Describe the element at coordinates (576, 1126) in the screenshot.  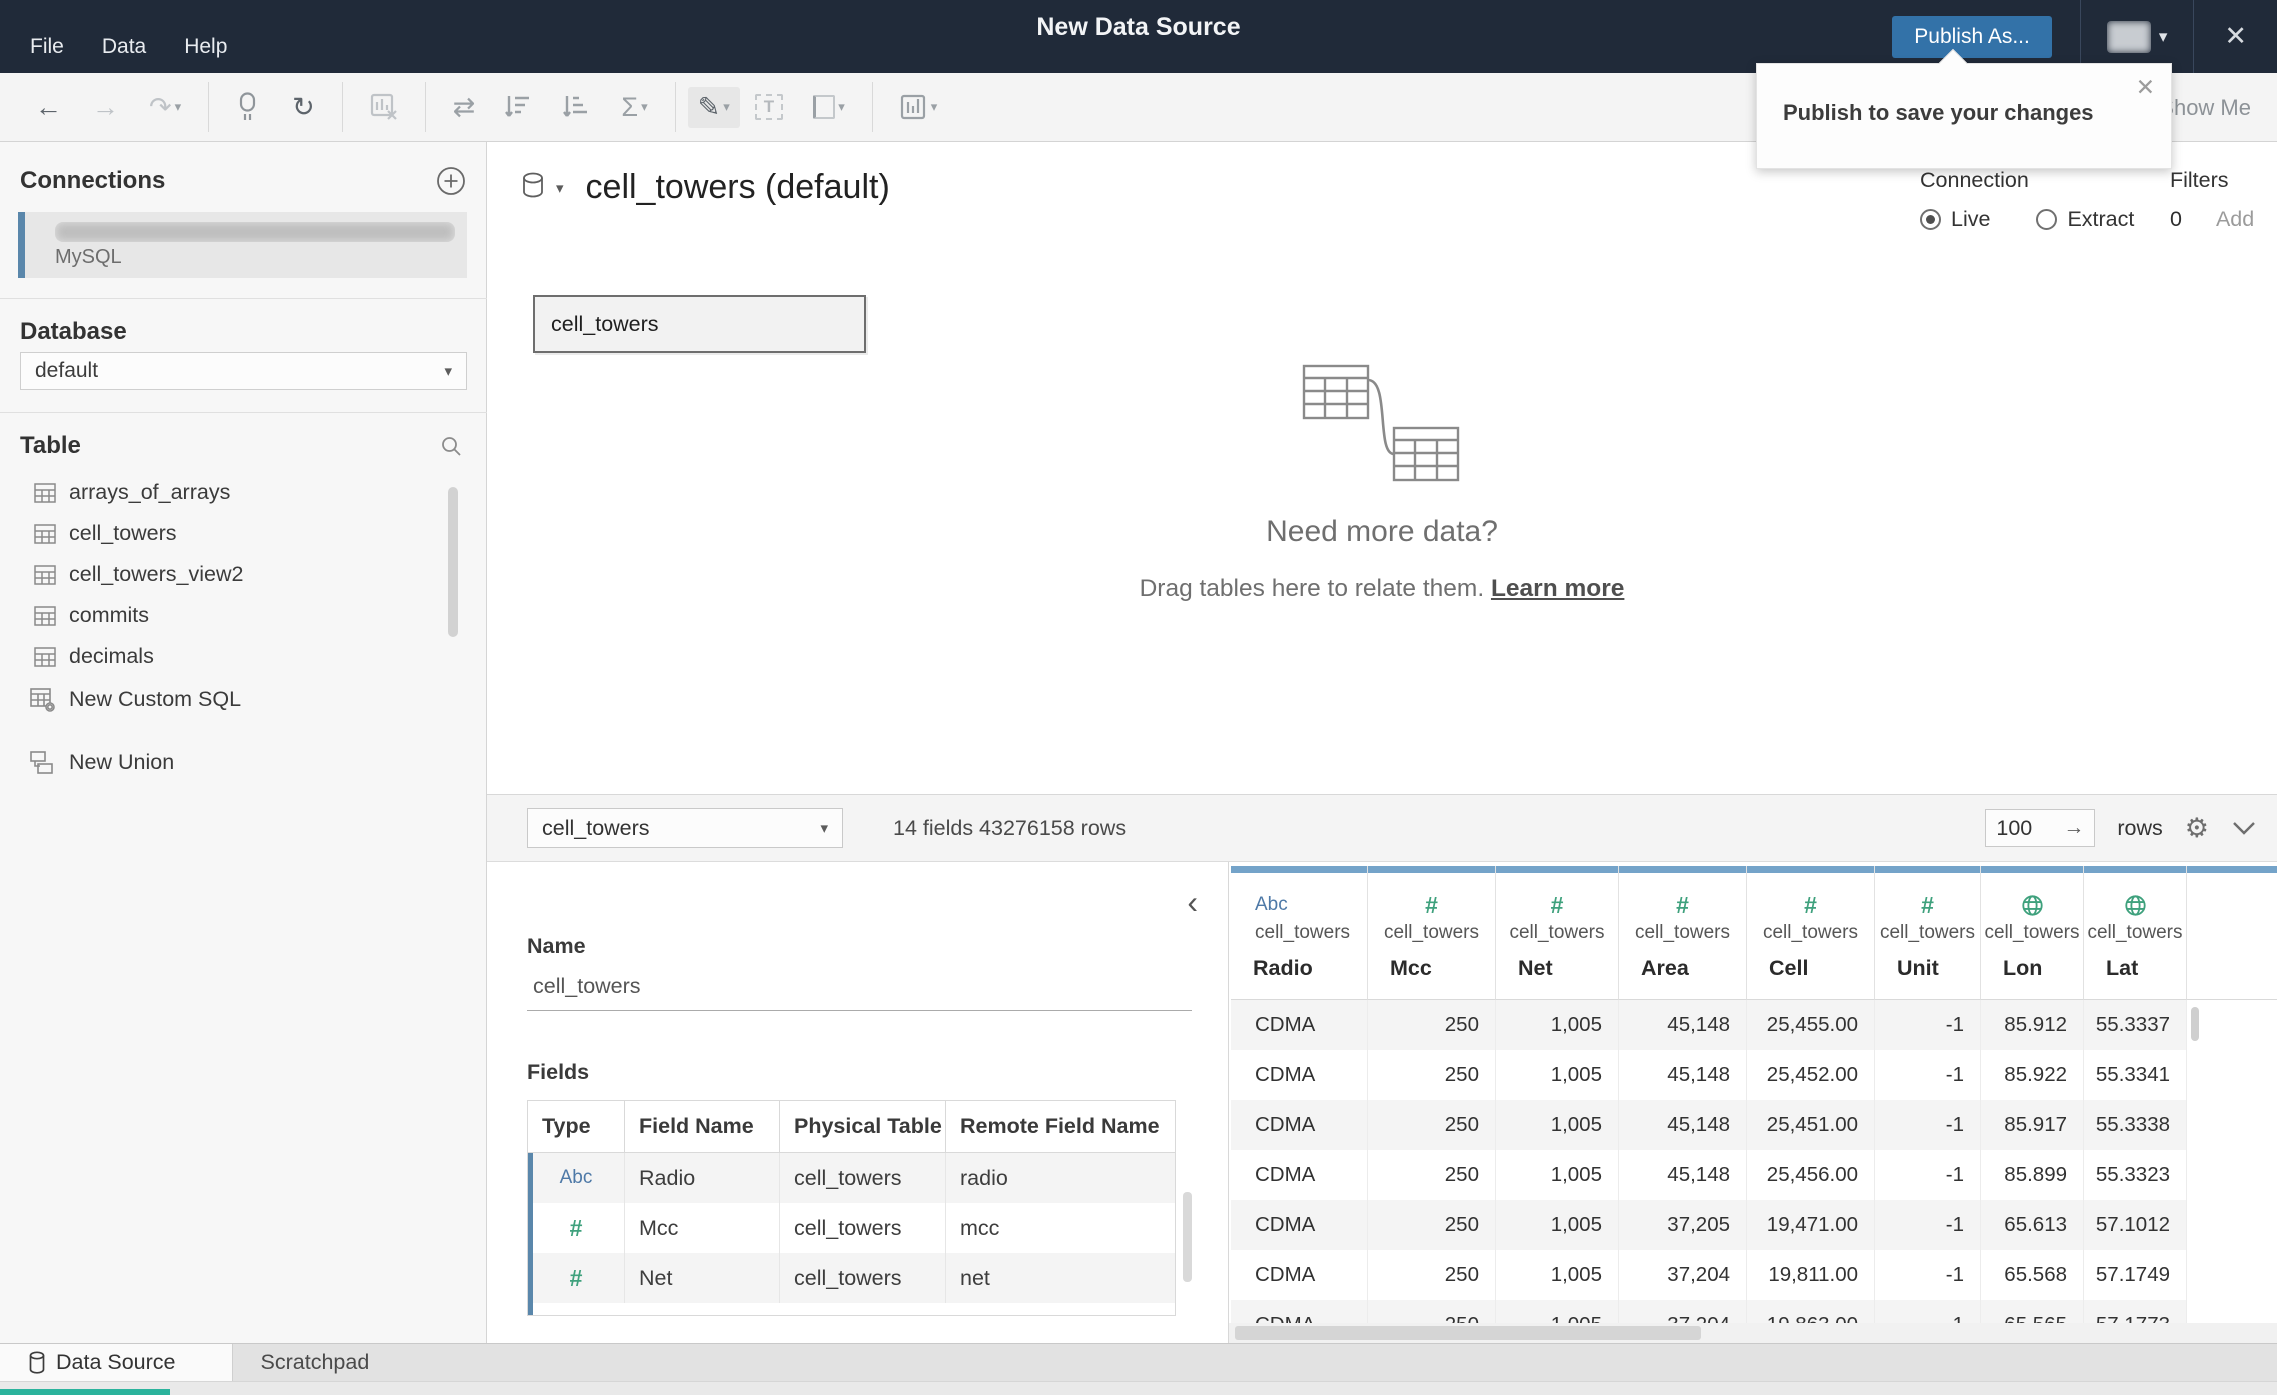
I see `col-type: Type` at that location.